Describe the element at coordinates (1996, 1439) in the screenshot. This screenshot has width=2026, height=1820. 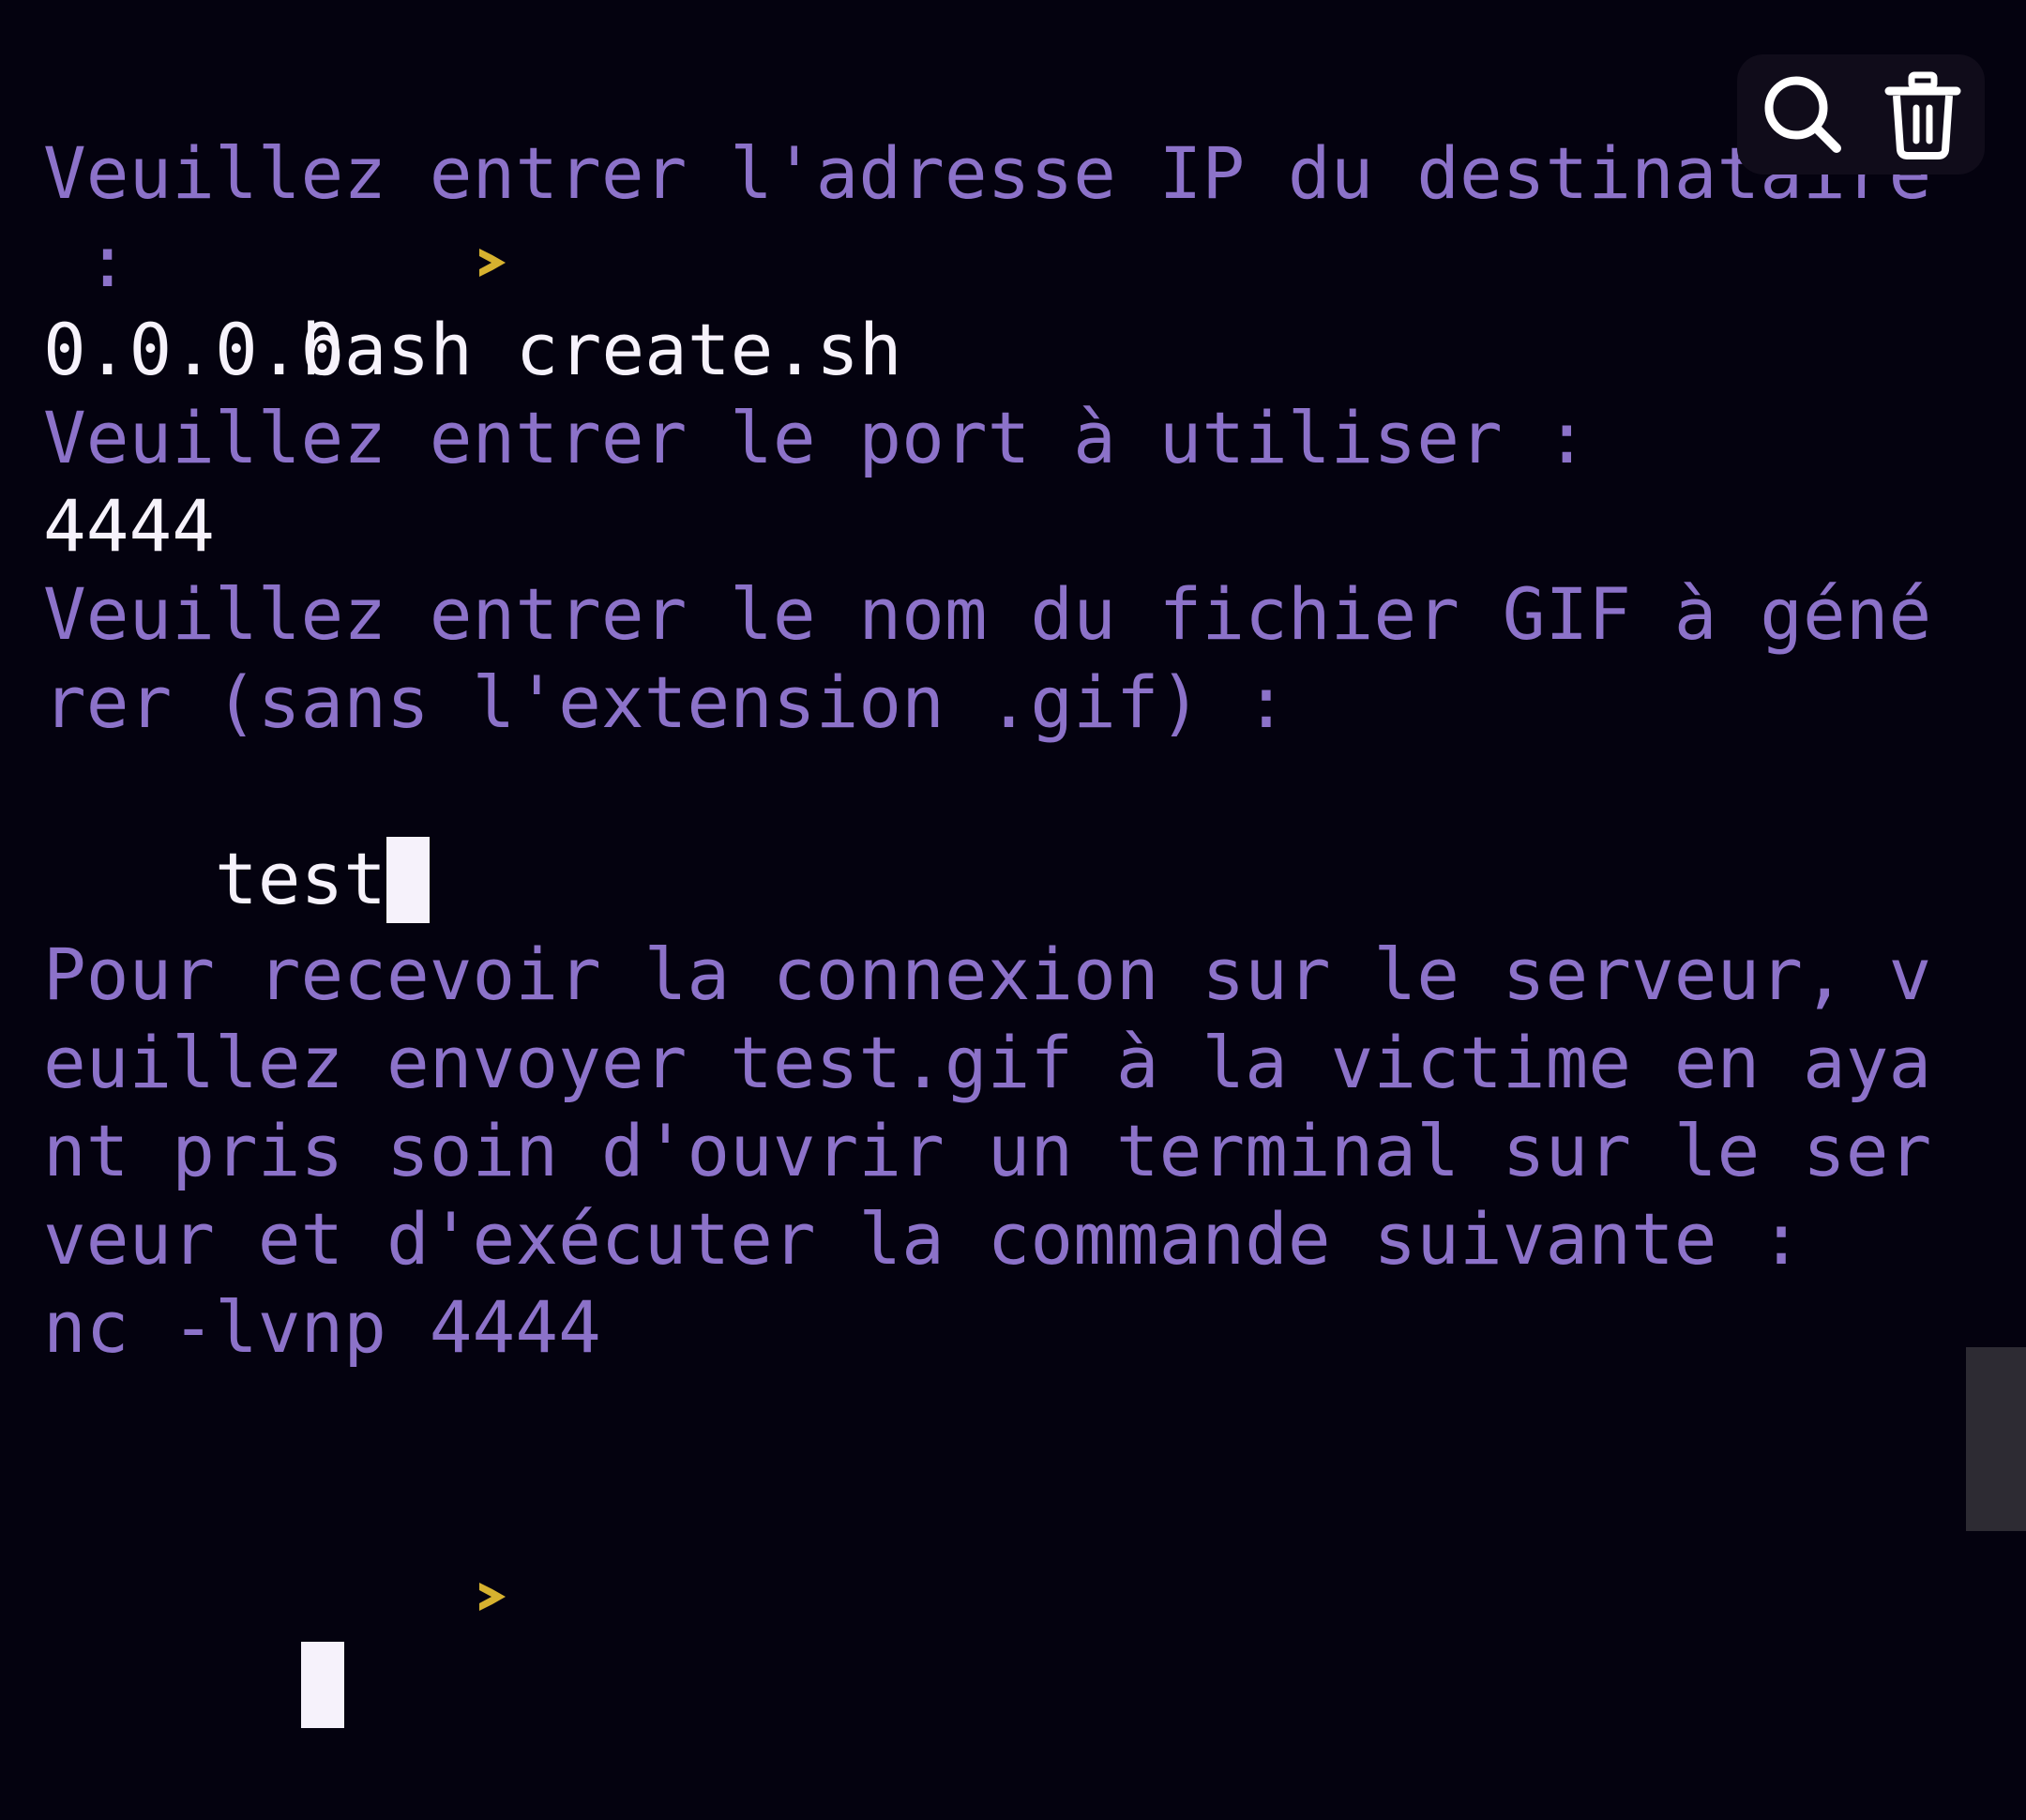
I see `scrollbar-thumb` at that location.